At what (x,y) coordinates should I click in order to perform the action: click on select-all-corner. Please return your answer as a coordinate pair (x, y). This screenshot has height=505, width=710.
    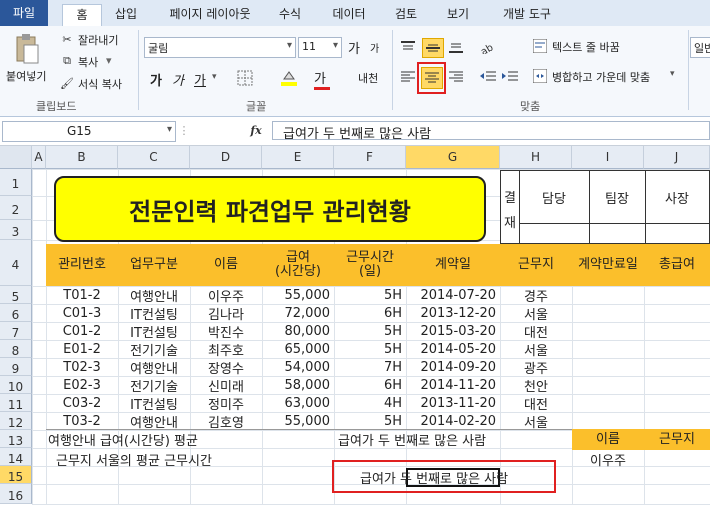
    Looking at the image, I should click on (16, 157).